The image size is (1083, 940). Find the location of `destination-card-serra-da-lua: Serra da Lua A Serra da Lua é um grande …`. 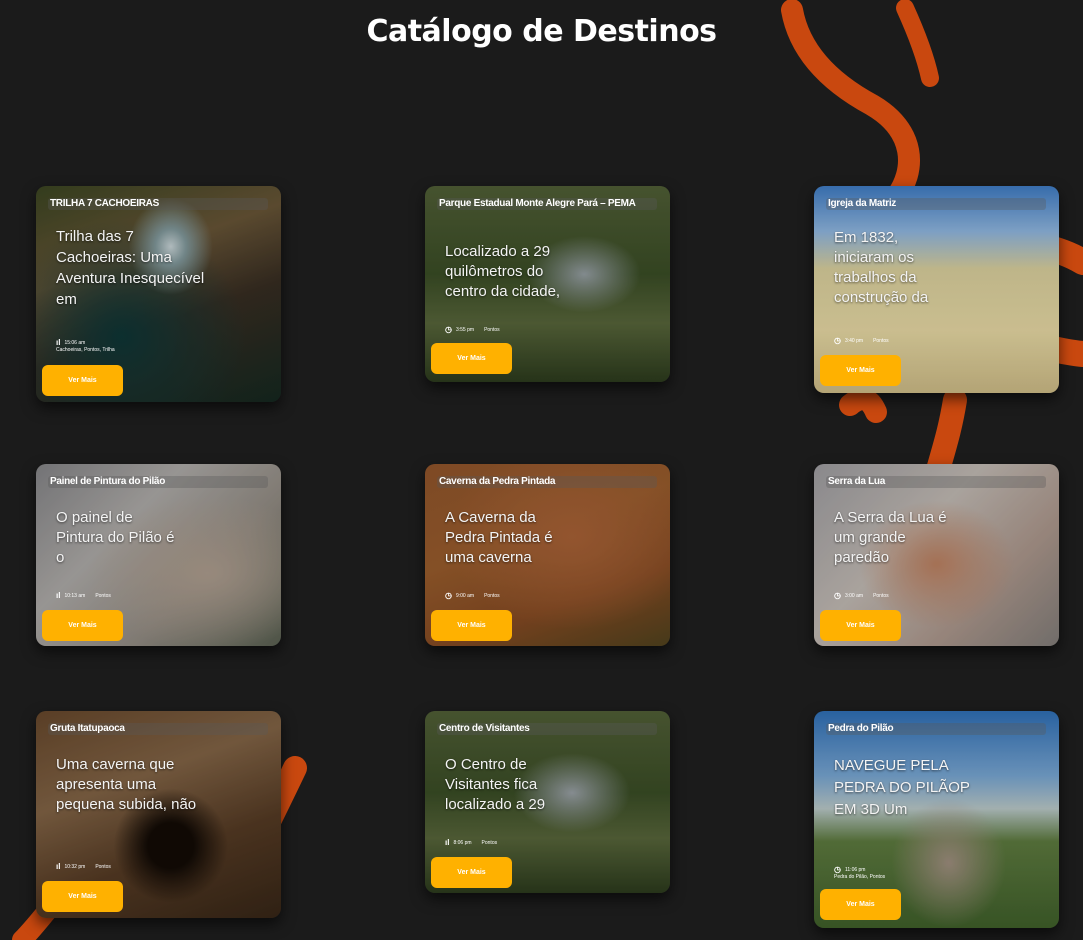

destination-card-serra-da-lua: Serra da Lua A Serra da Lua é um grande … is located at coordinates (936, 555).